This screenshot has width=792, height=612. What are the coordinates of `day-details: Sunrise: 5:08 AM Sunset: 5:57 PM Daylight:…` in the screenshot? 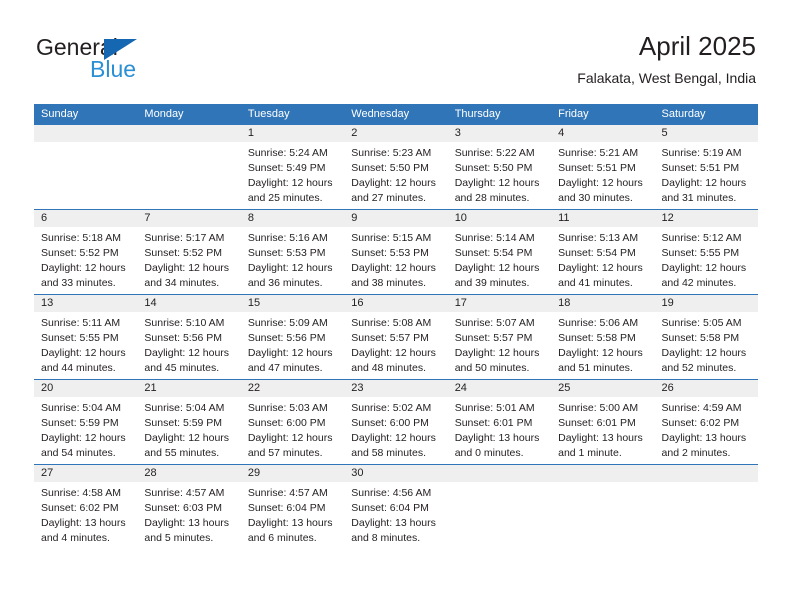 It's located at (395, 344).